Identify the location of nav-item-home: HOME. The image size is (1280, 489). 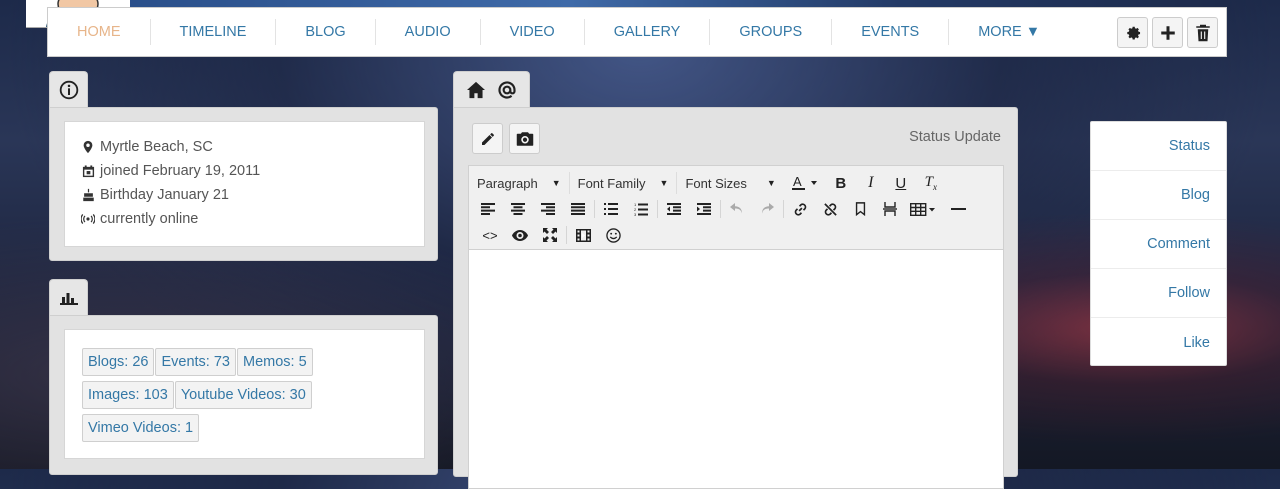
(99, 32).